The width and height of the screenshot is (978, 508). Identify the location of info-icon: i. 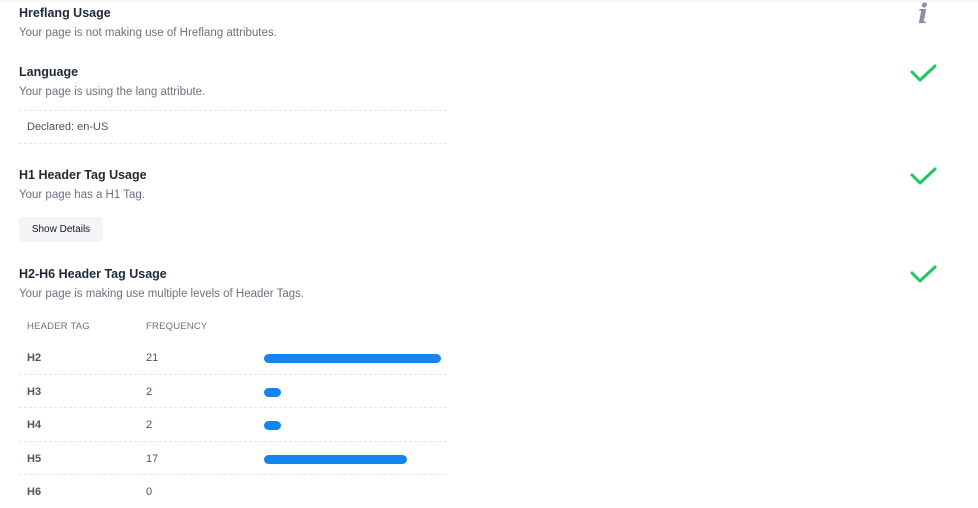
(923, 15).